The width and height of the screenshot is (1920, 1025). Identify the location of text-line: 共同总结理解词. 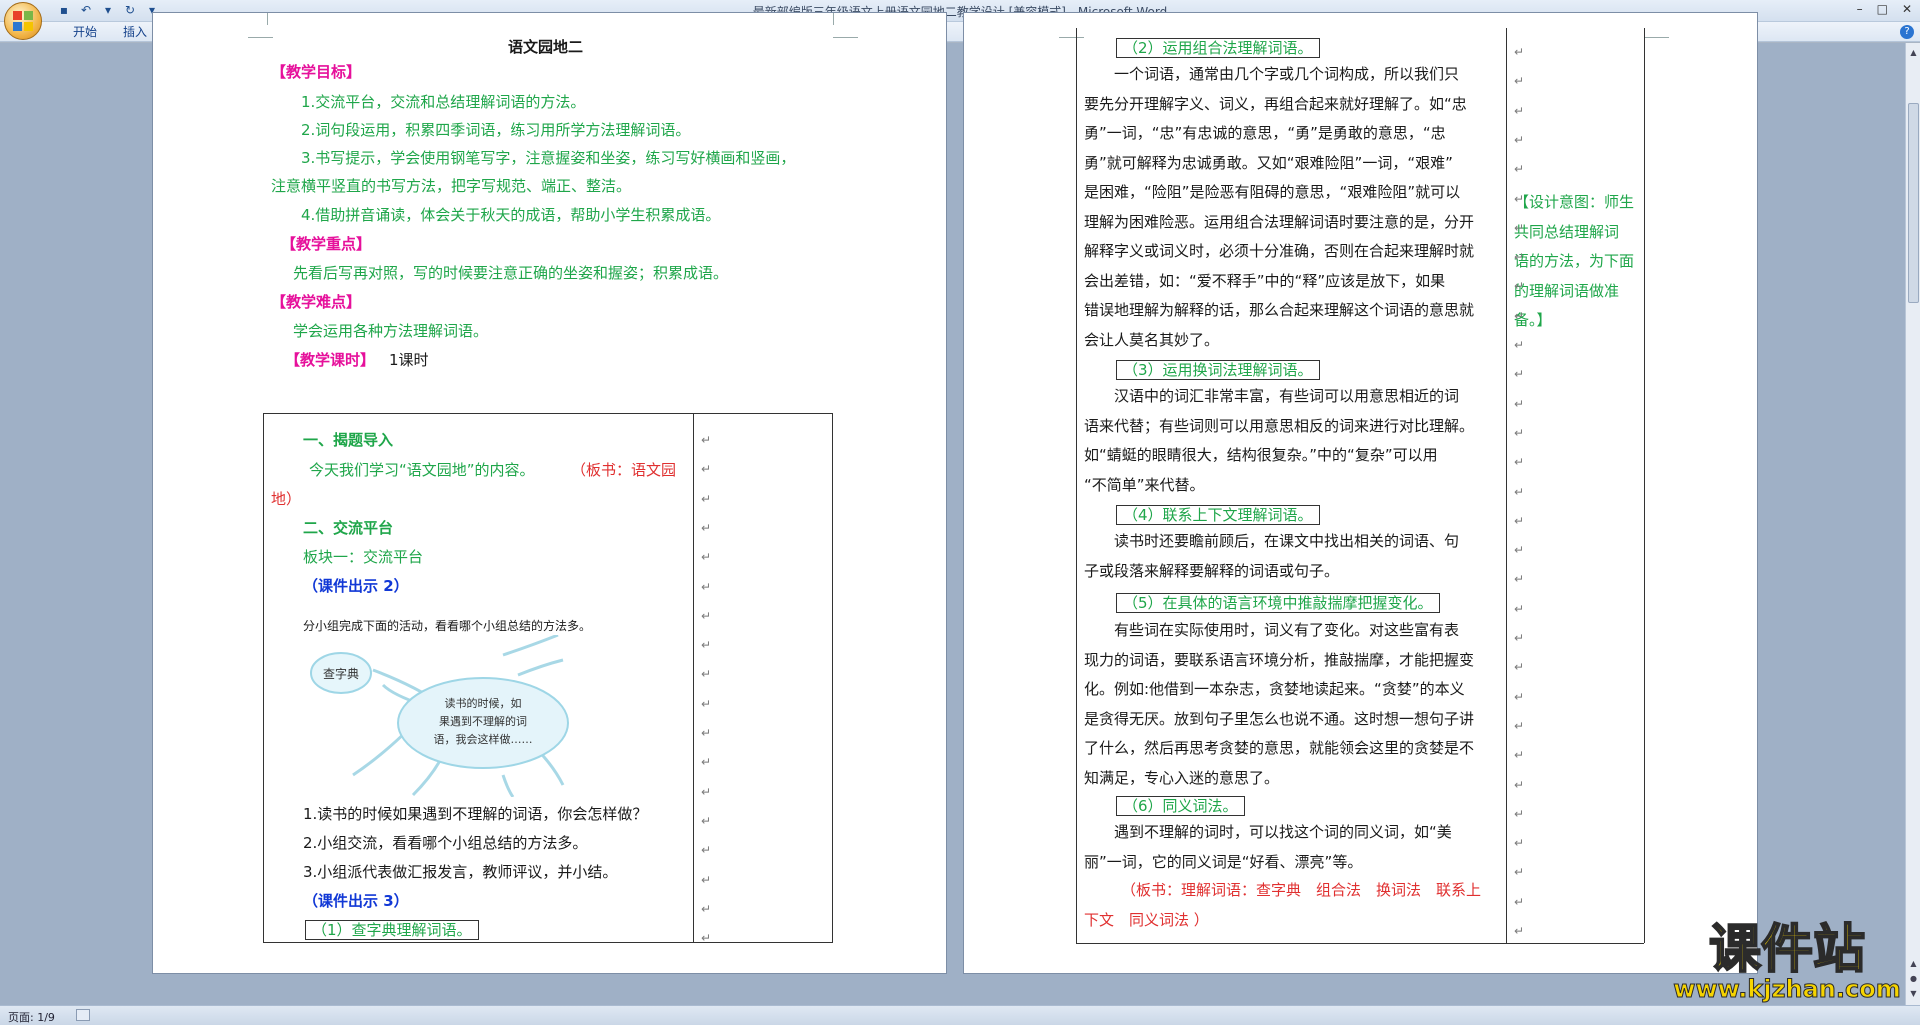
(1567, 231).